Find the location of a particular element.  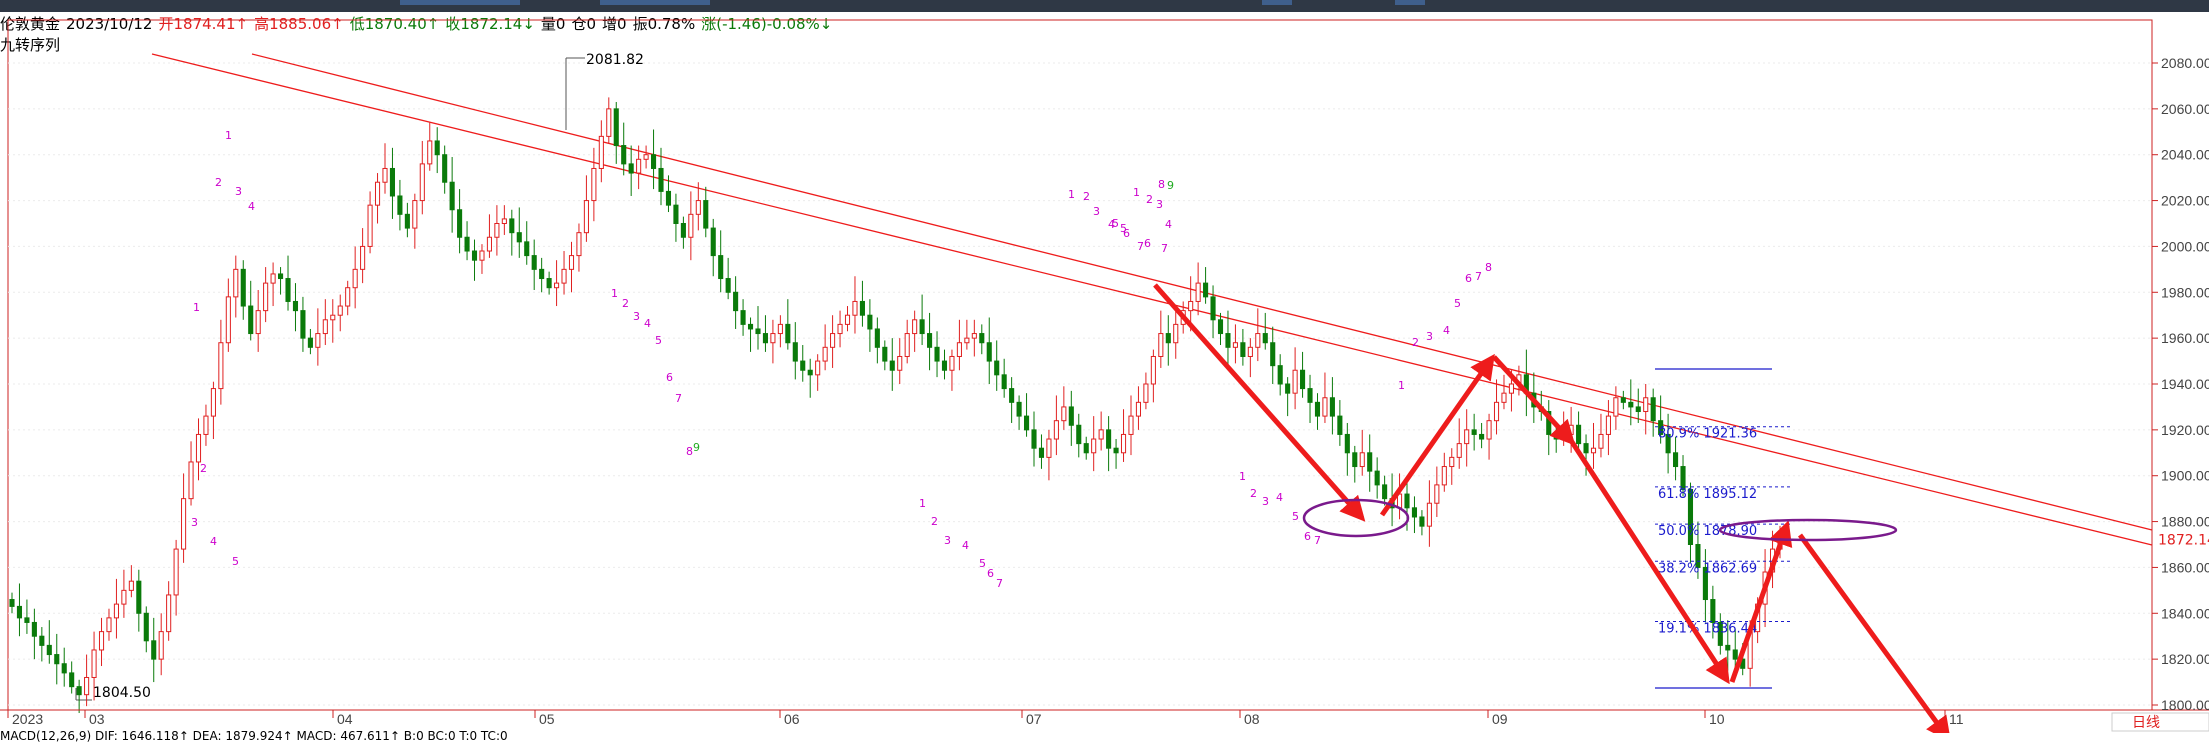

y-tick-label: 2000.00 is located at coordinates (2185, 246).